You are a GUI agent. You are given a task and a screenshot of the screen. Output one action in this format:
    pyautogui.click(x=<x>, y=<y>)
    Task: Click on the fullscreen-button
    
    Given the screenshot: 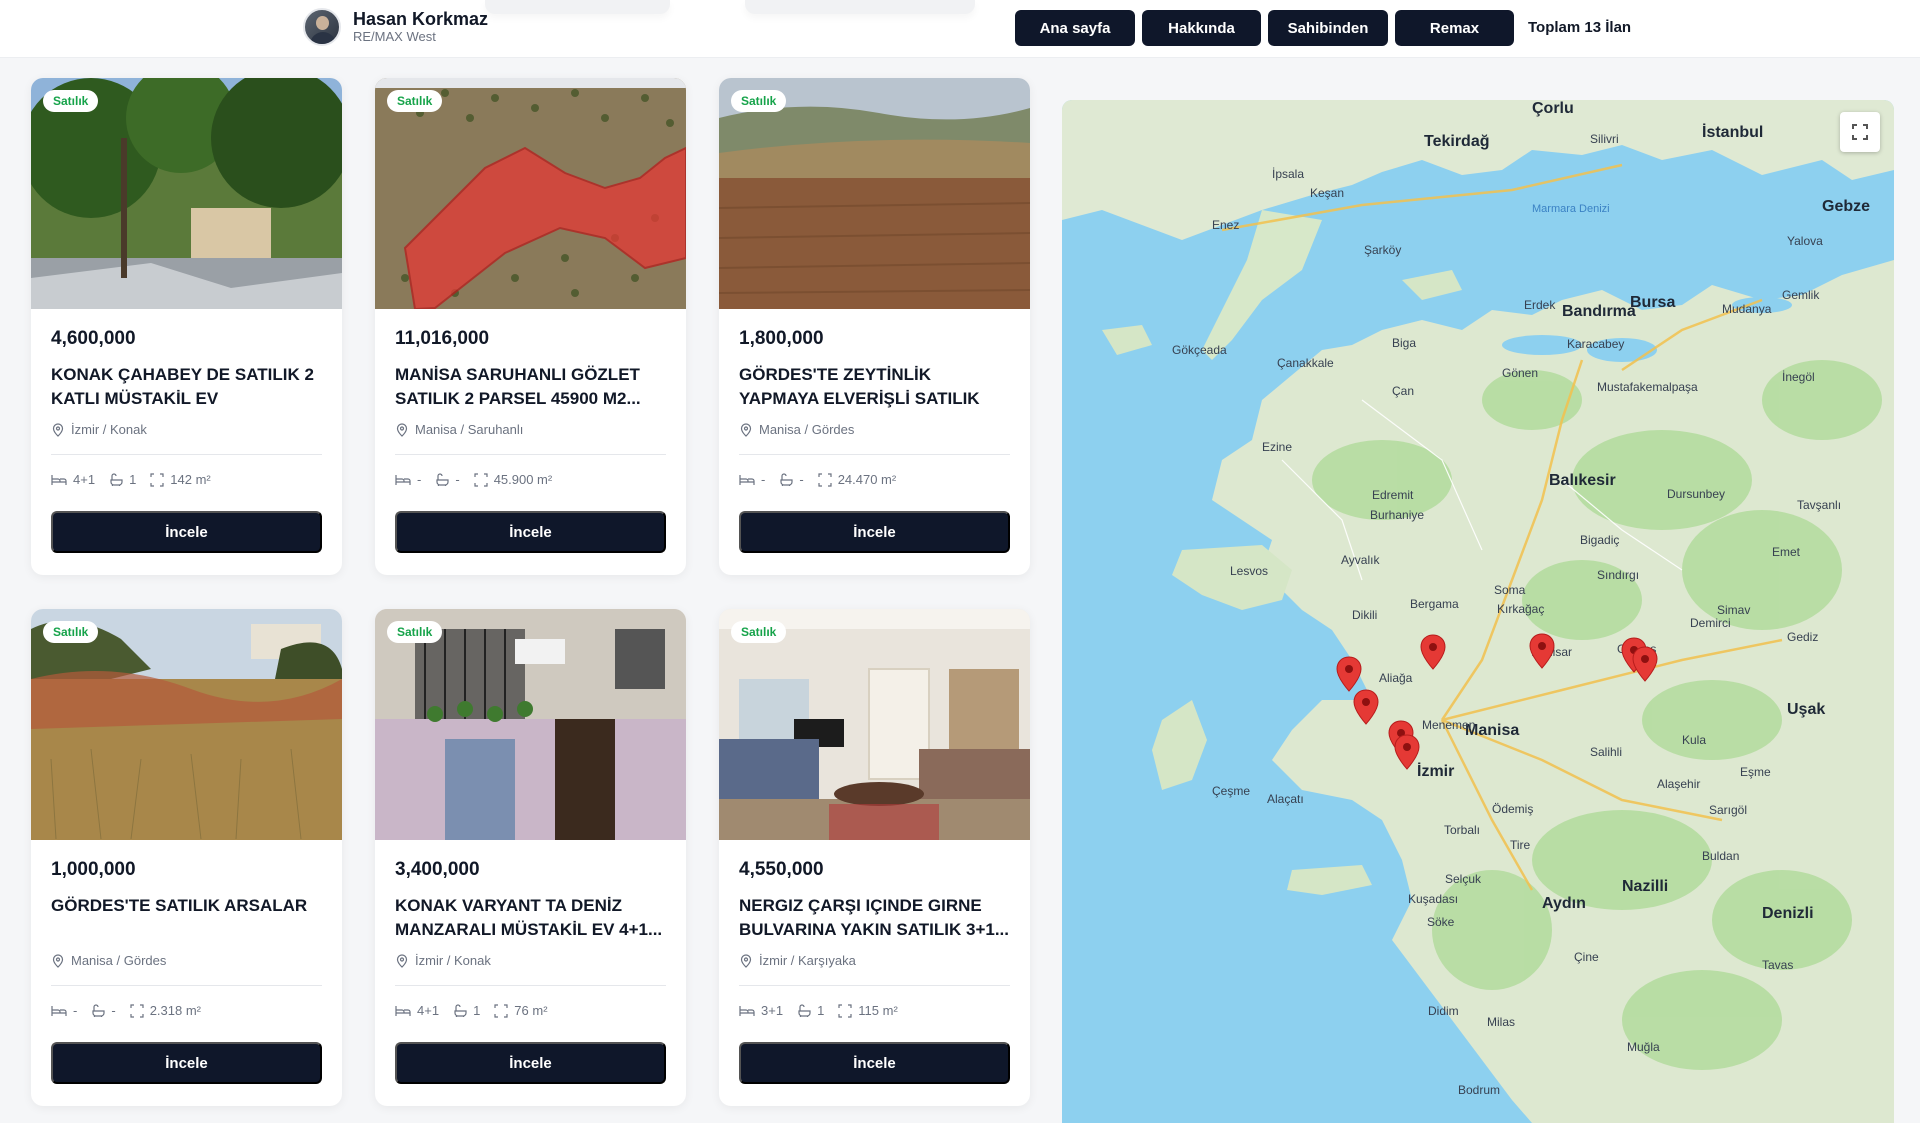 What is the action you would take?
    pyautogui.click(x=1860, y=132)
    